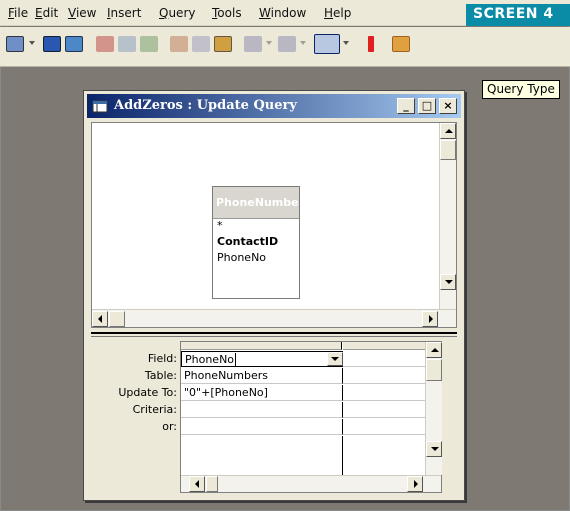  What do you see at coordinates (262, 456) in the screenshot?
I see `empty-cell` at bounding box center [262, 456].